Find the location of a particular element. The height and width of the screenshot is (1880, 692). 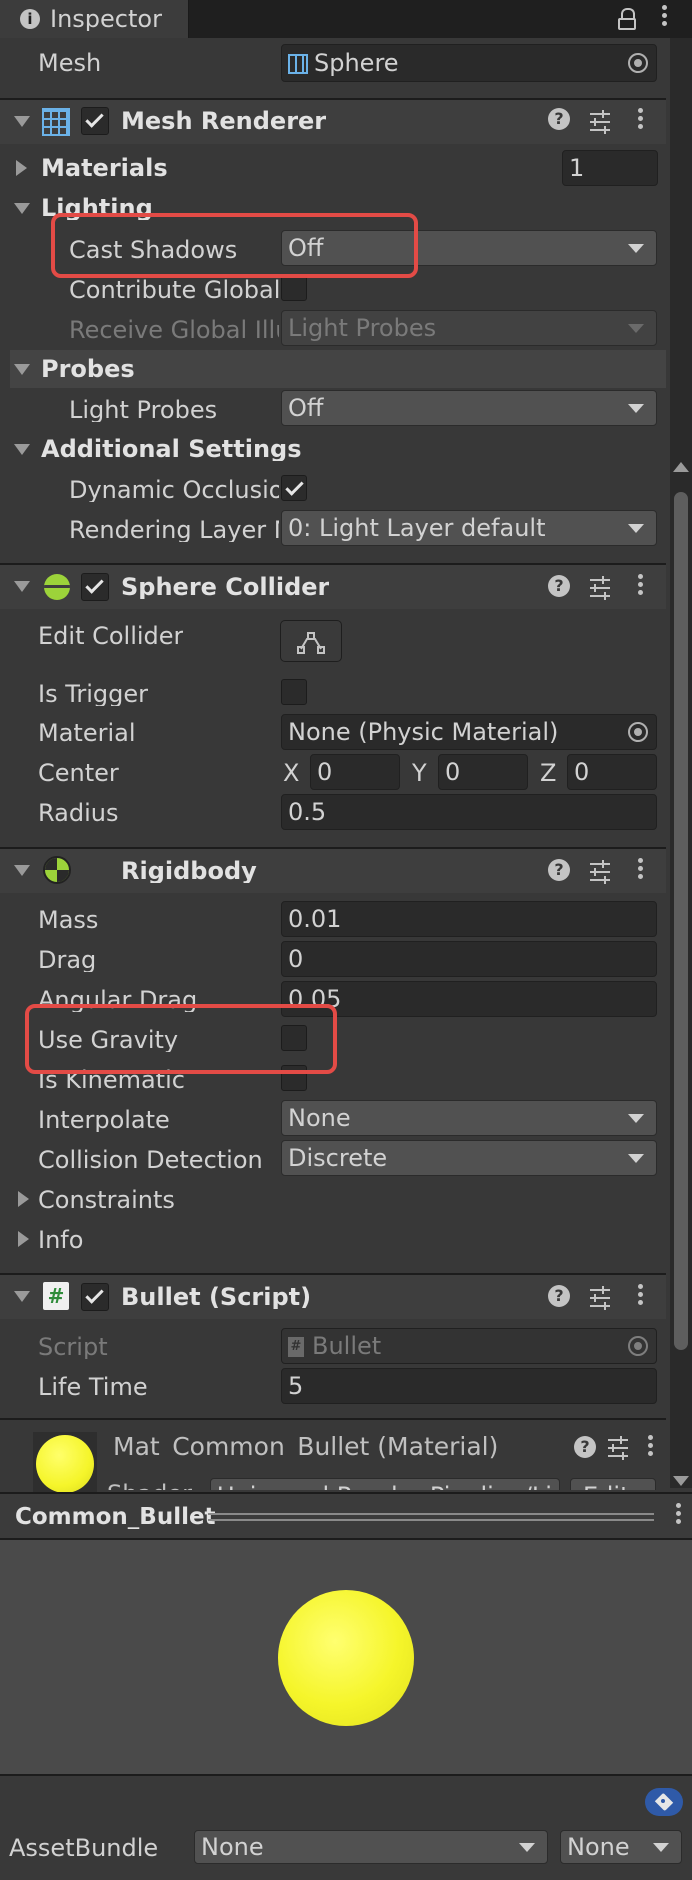

bullet-script-title: Bullet (Script) is located at coordinates (216, 1297).